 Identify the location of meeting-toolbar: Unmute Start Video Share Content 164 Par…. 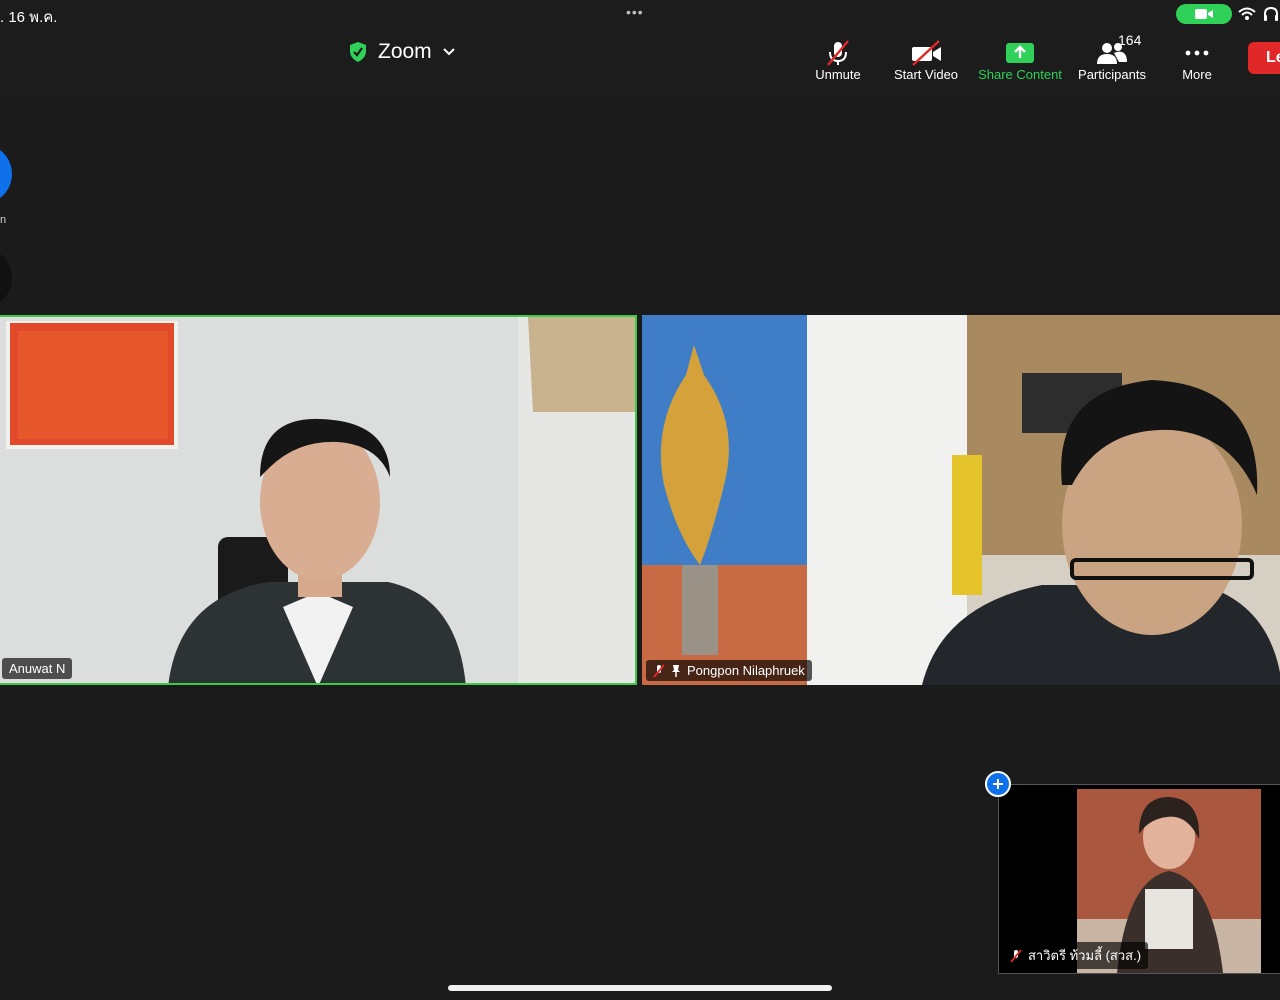
(1018, 57).